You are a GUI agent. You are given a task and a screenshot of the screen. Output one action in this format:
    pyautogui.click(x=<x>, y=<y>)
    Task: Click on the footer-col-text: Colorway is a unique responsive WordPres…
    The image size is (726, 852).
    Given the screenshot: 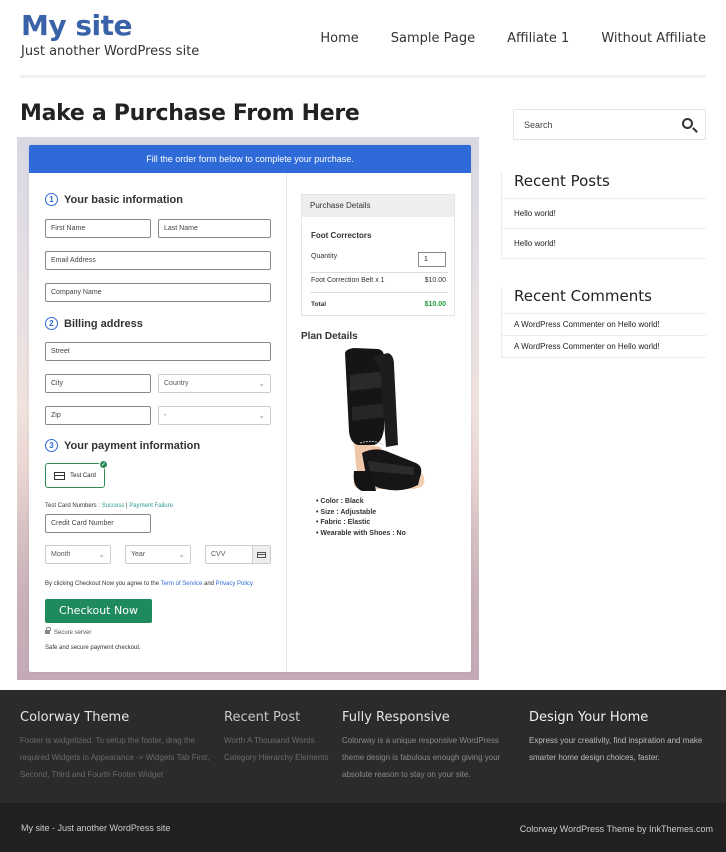 What is the action you would take?
    pyautogui.click(x=421, y=757)
    